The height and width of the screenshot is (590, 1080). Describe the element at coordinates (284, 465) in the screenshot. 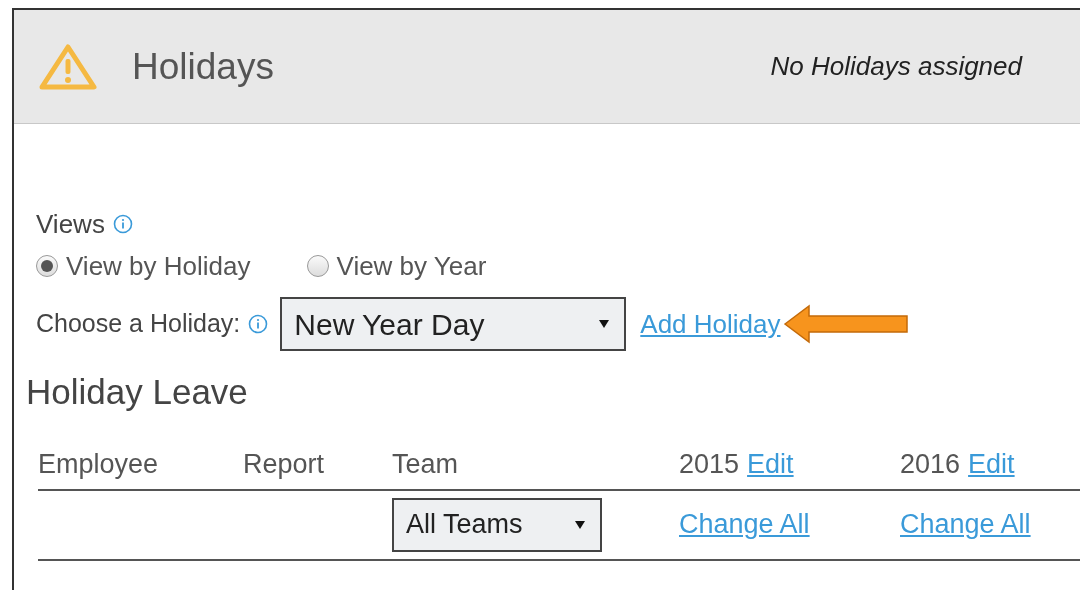

I see `column-header: Report` at that location.